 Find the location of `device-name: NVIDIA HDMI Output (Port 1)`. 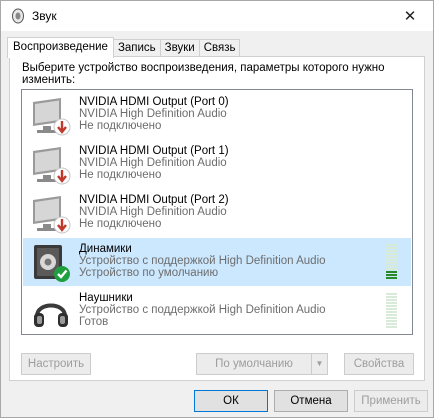

device-name: NVIDIA HDMI Output (Port 1) is located at coordinates (154, 151).